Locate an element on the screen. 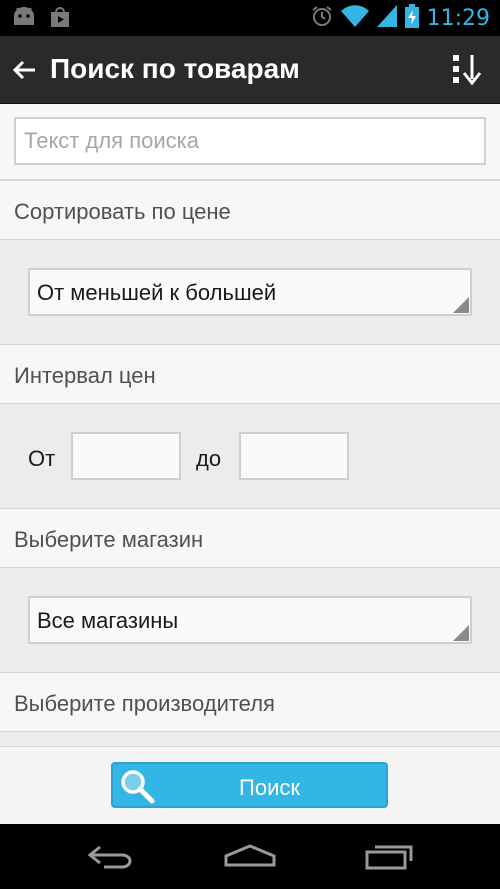 The width and height of the screenshot is (500, 889). back-icon is located at coordinates (109, 857).